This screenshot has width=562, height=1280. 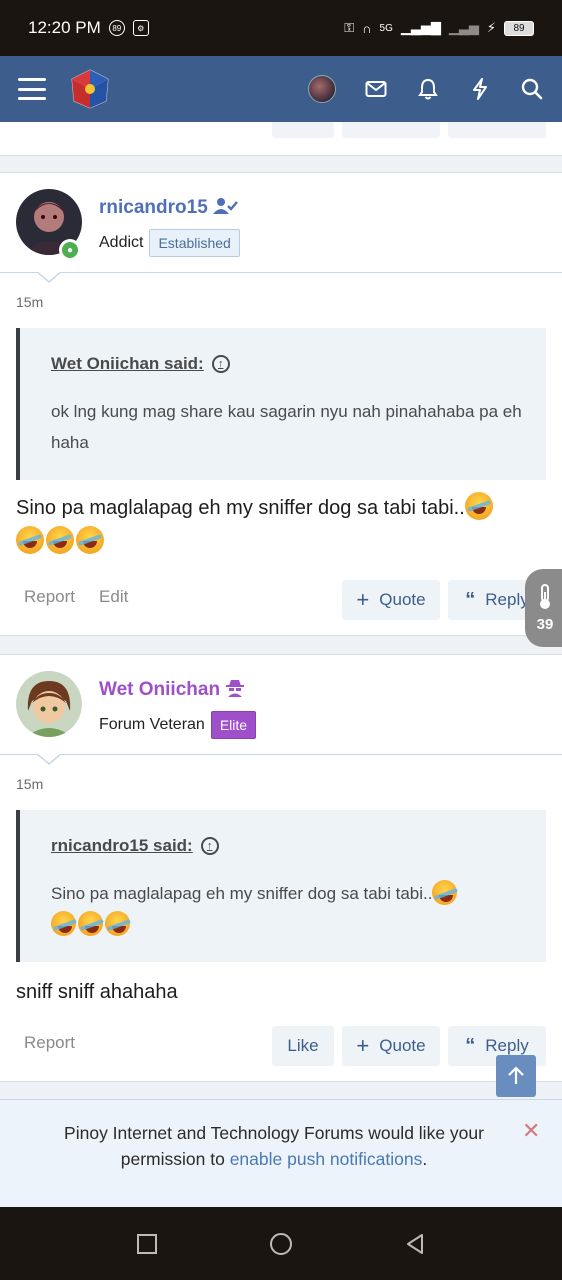 I want to click on user-title: Addict, so click(x=121, y=242).